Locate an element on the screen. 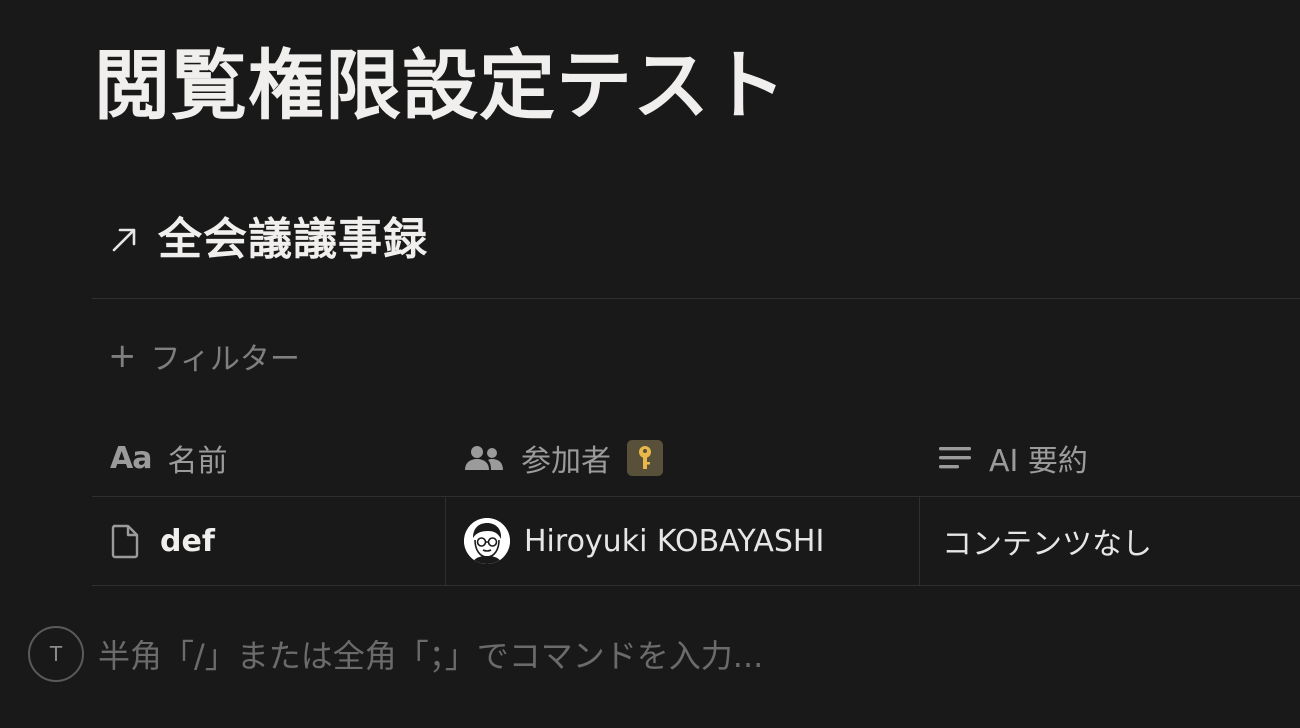 This screenshot has height=728, width=1300. column-header-ai-summary: AI 要約 is located at coordinates (1109, 458).